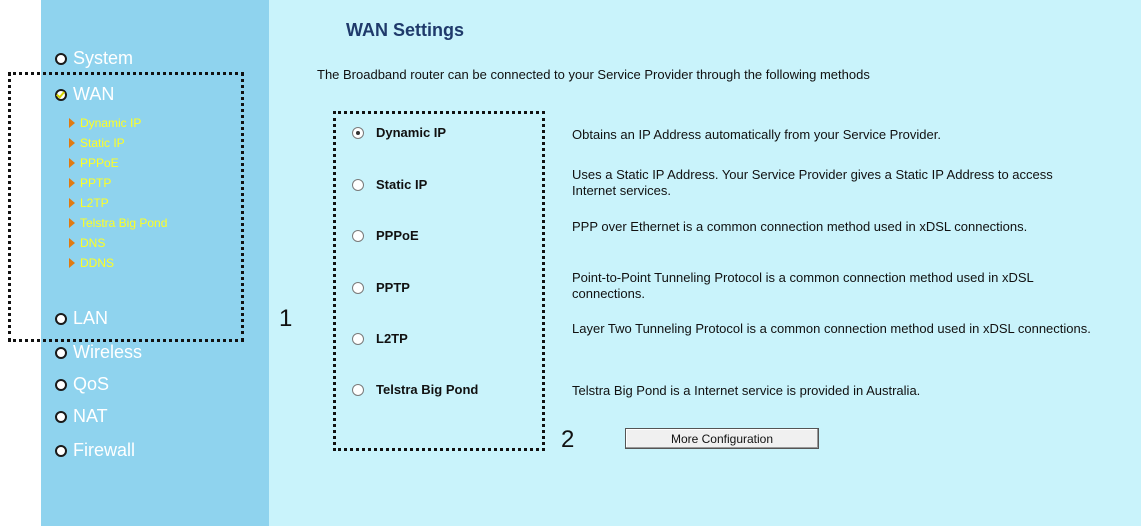  I want to click on nav-label: Wireless, so click(108, 352).